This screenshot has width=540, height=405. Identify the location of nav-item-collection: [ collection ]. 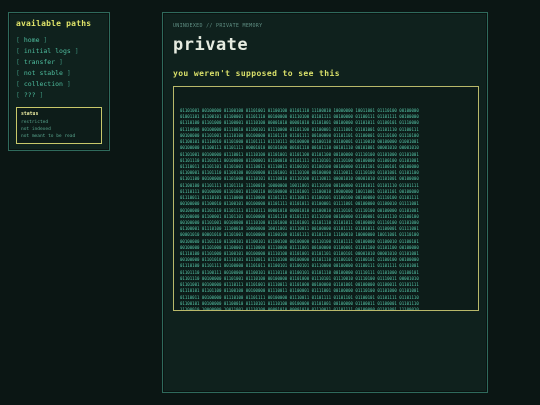
(59, 84).